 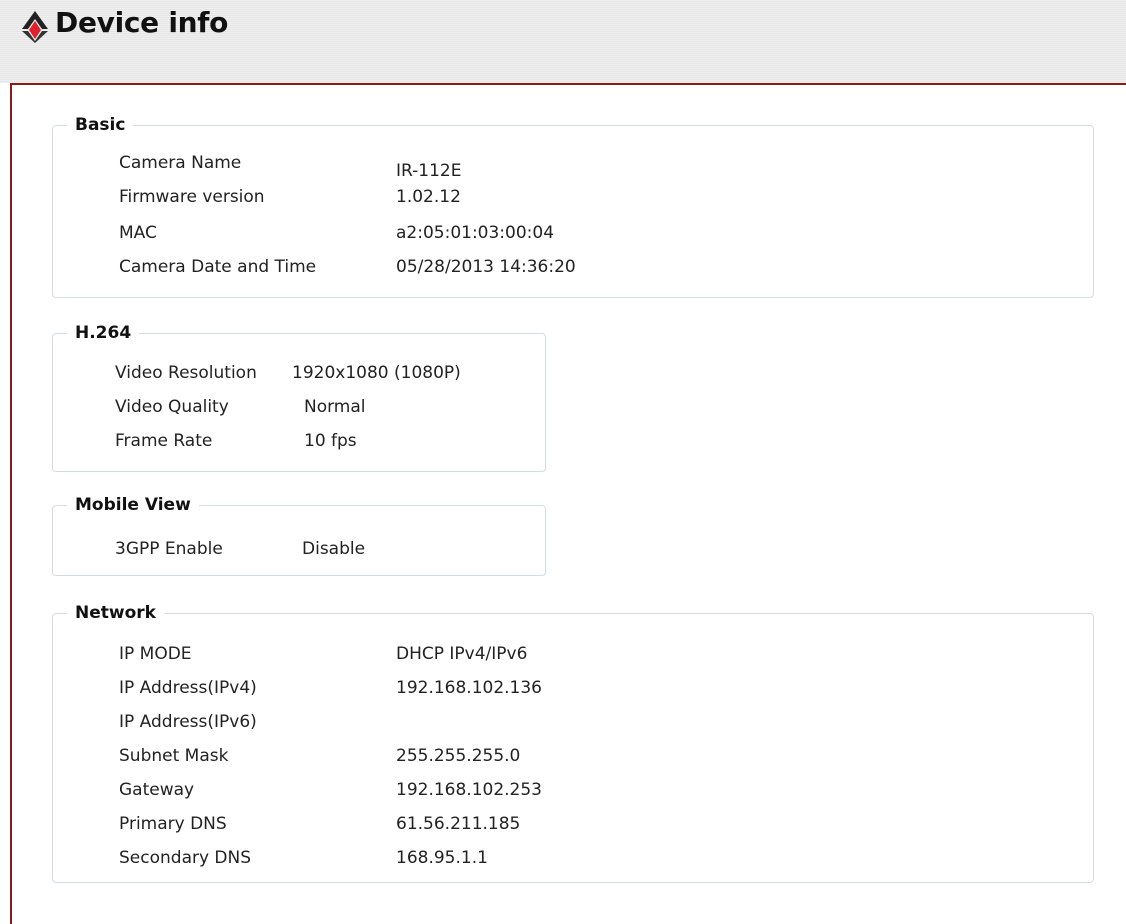 What do you see at coordinates (192, 197) in the screenshot?
I see `row-label: Firmware version` at bounding box center [192, 197].